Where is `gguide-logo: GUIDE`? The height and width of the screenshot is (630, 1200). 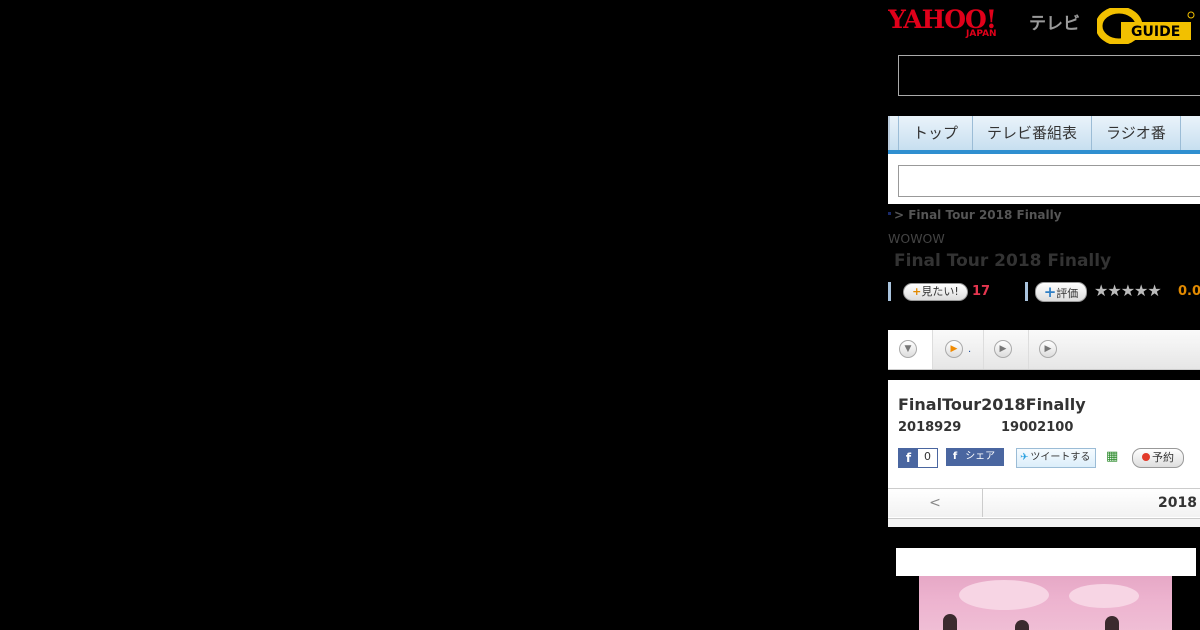 gguide-logo: GUIDE is located at coordinates (1146, 26).